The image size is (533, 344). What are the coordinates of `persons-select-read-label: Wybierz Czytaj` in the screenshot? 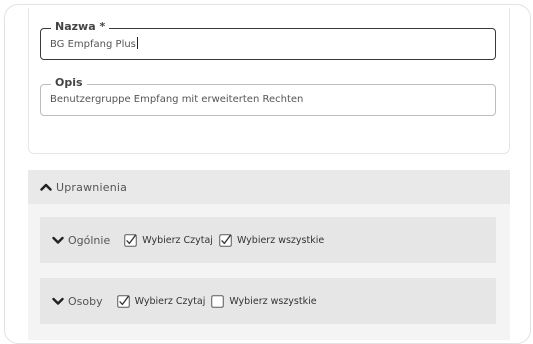 It's located at (170, 301).